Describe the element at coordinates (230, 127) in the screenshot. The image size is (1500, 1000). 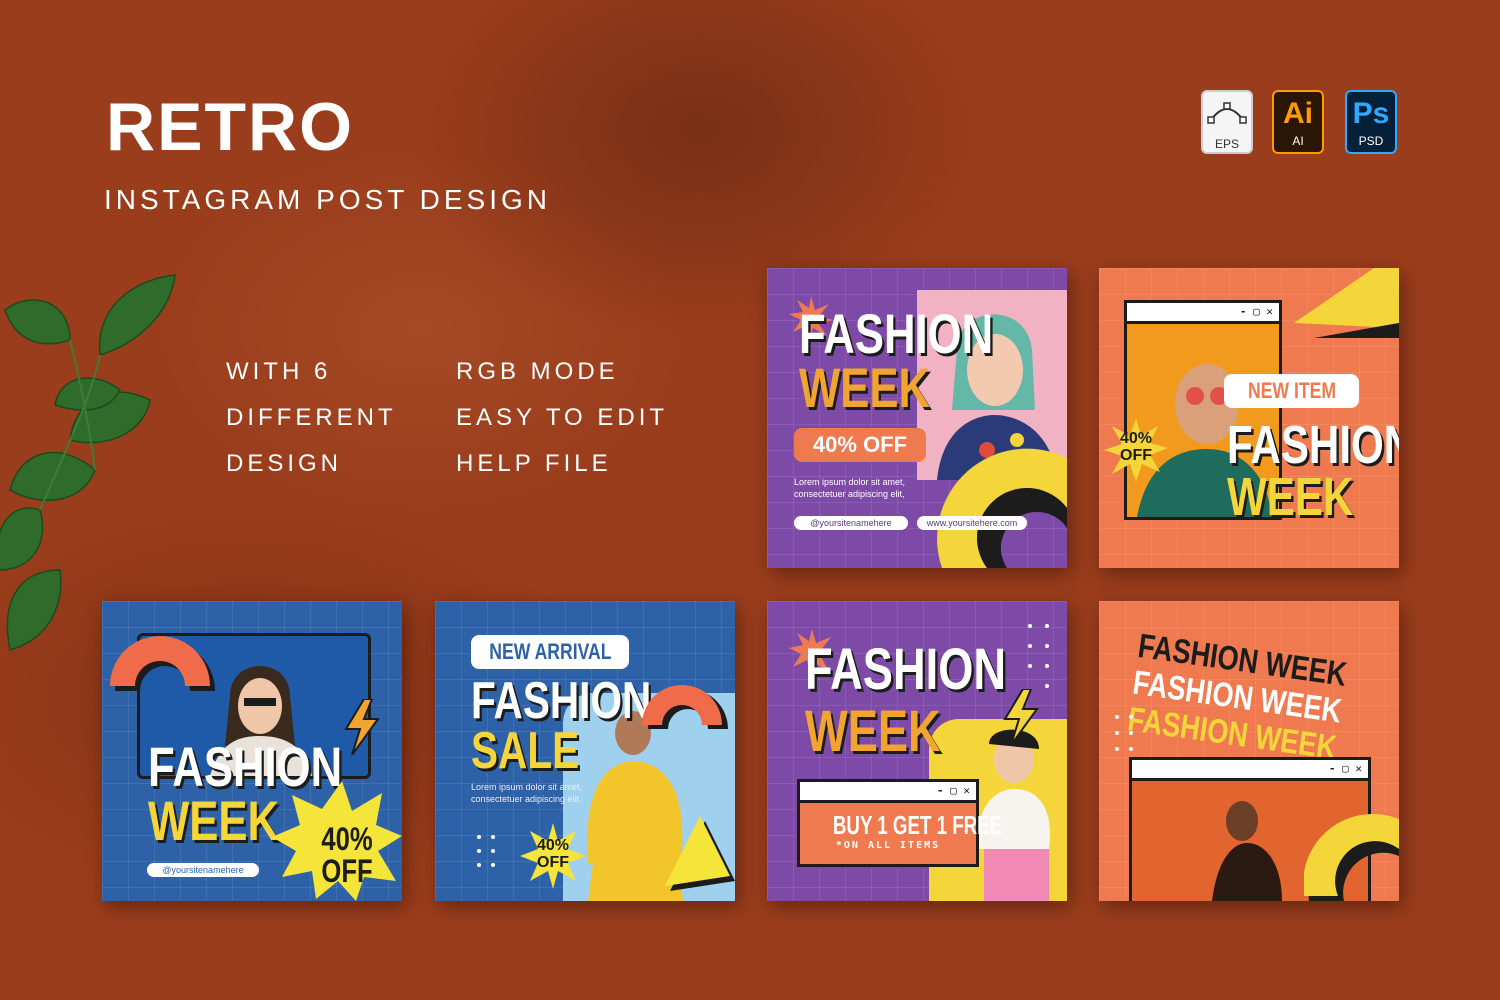
I see `page-title: RETRO` at that location.